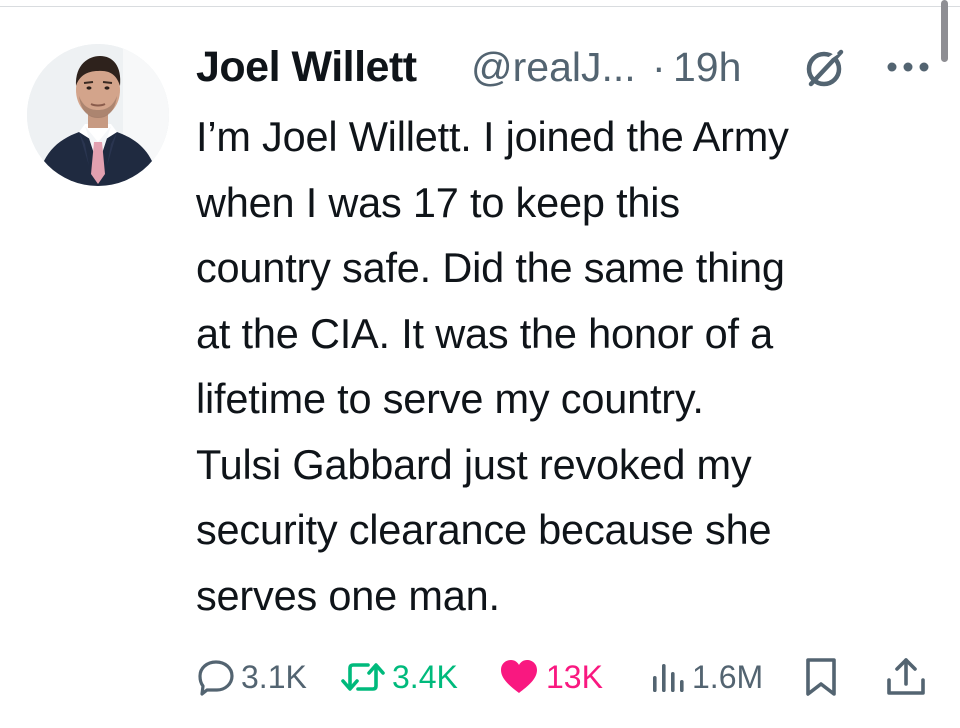 The image size is (960, 728). Describe the element at coordinates (728, 677) in the screenshot. I see `views-count: 1.6M` at that location.